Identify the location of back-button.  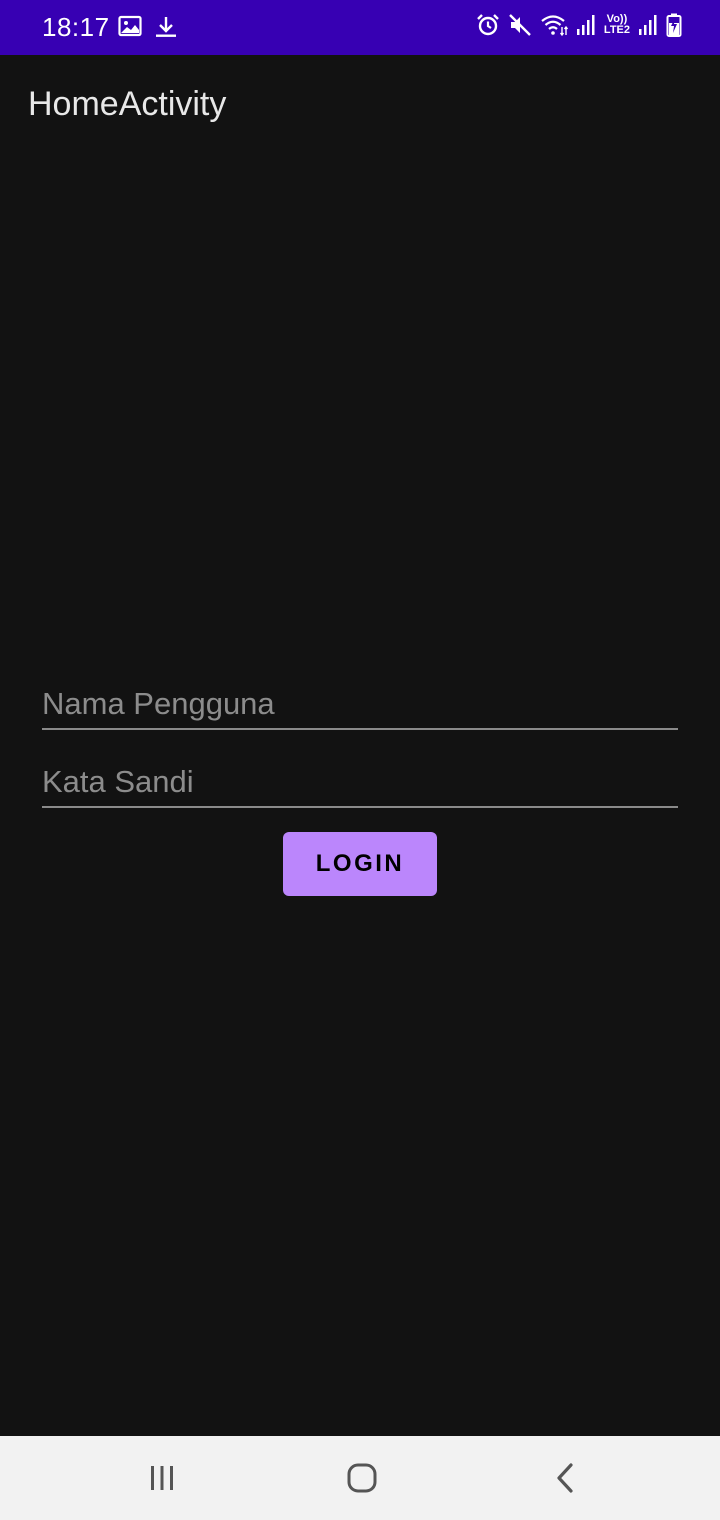
(565, 1478).